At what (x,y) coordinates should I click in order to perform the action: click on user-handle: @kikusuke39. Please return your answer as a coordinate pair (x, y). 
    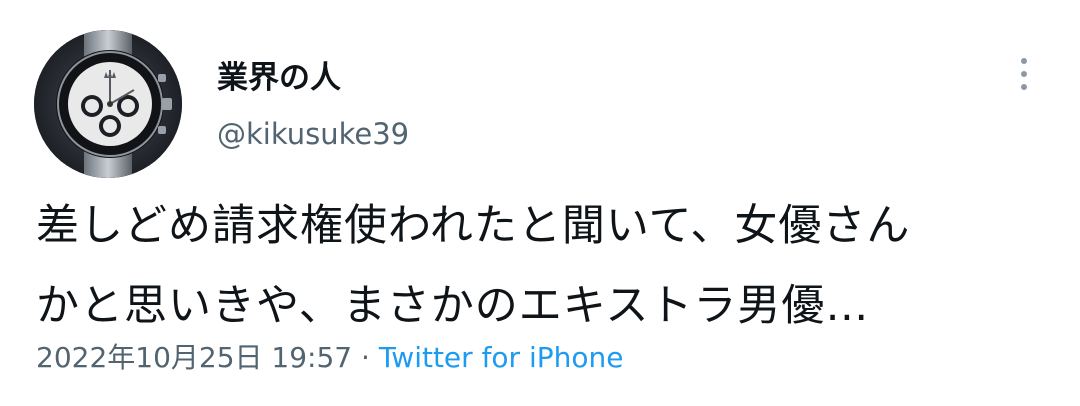
    Looking at the image, I should click on (313, 134).